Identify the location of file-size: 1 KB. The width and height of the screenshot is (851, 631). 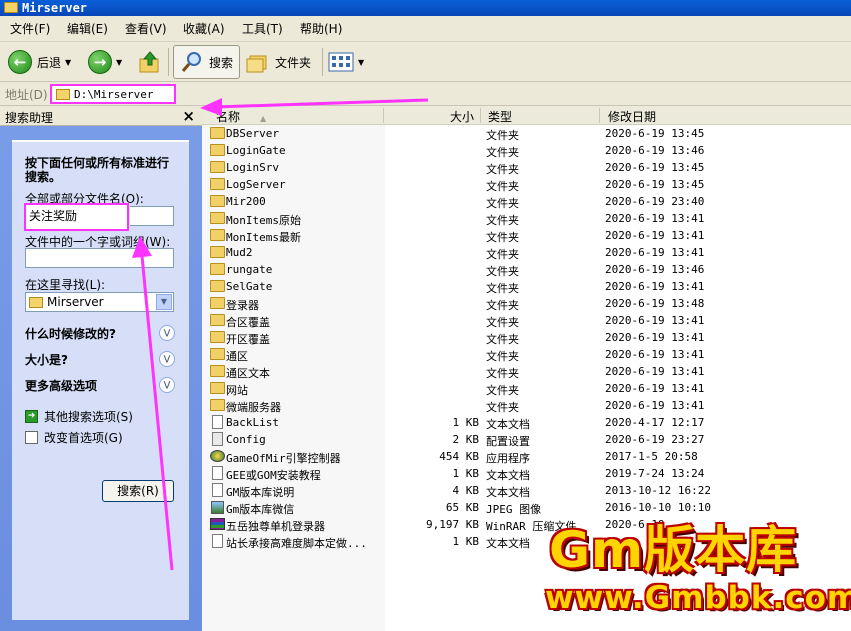
(466, 422).